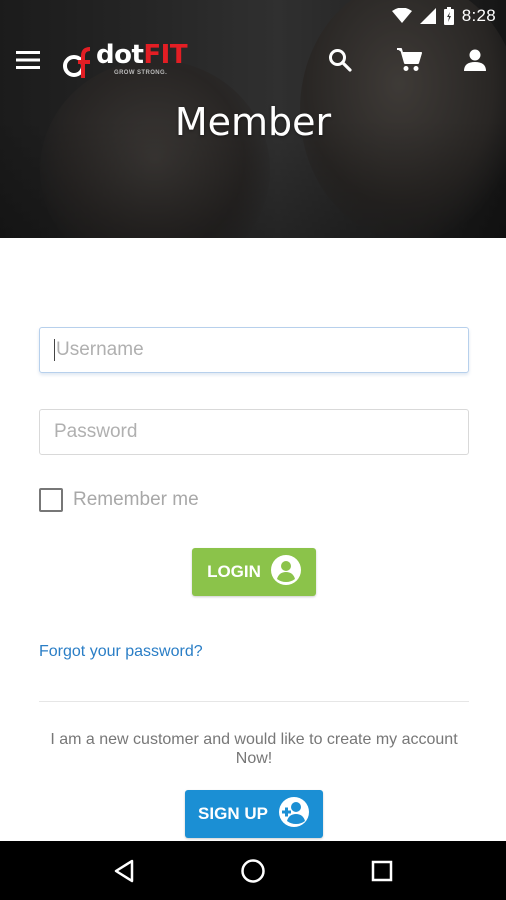 This screenshot has height=900, width=506. I want to click on forgot-password-link: Forgot your password?, so click(121, 652).